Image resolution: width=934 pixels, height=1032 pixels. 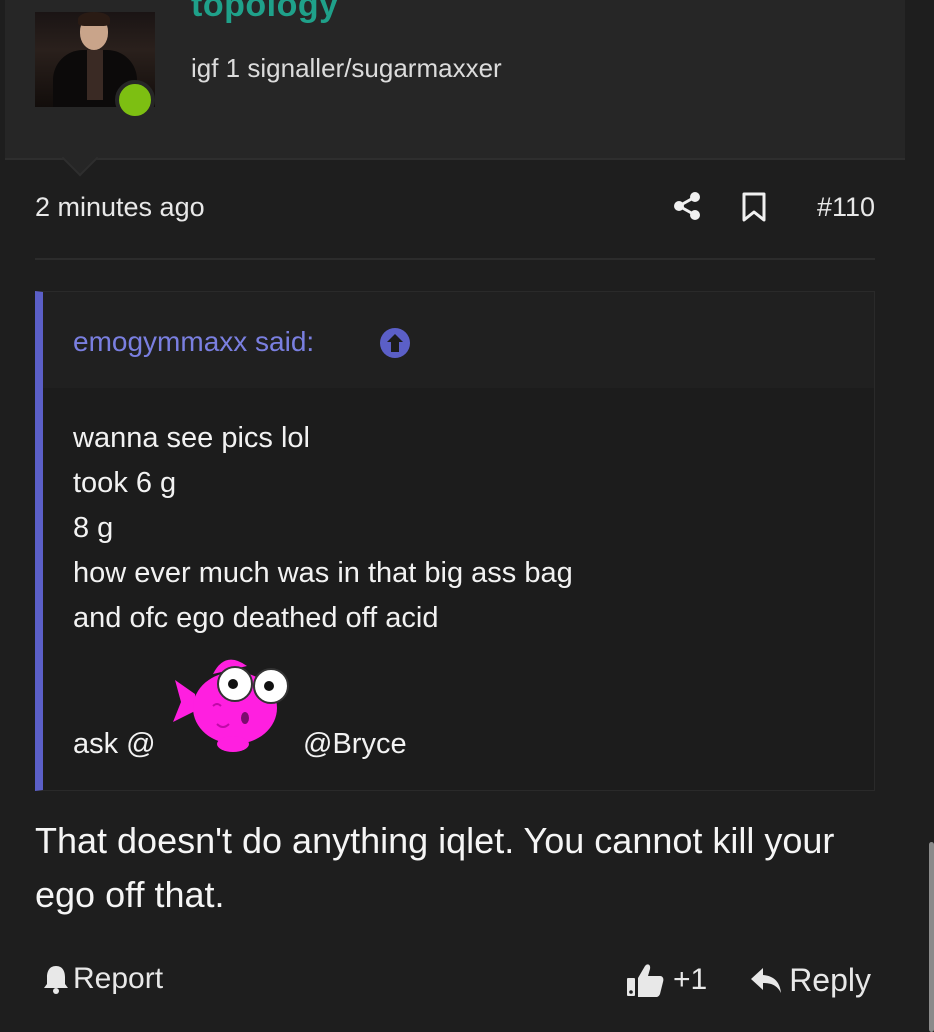 What do you see at coordinates (231, 705) in the screenshot?
I see `pink-fish-emoji-icon` at bounding box center [231, 705].